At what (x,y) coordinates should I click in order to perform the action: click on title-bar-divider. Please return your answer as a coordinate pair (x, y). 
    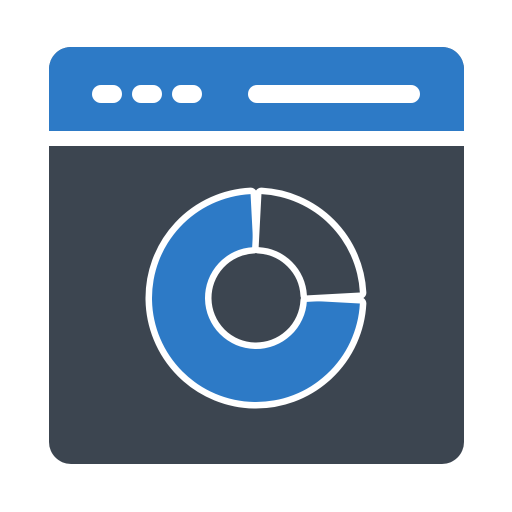
    Looking at the image, I should click on (256, 138).